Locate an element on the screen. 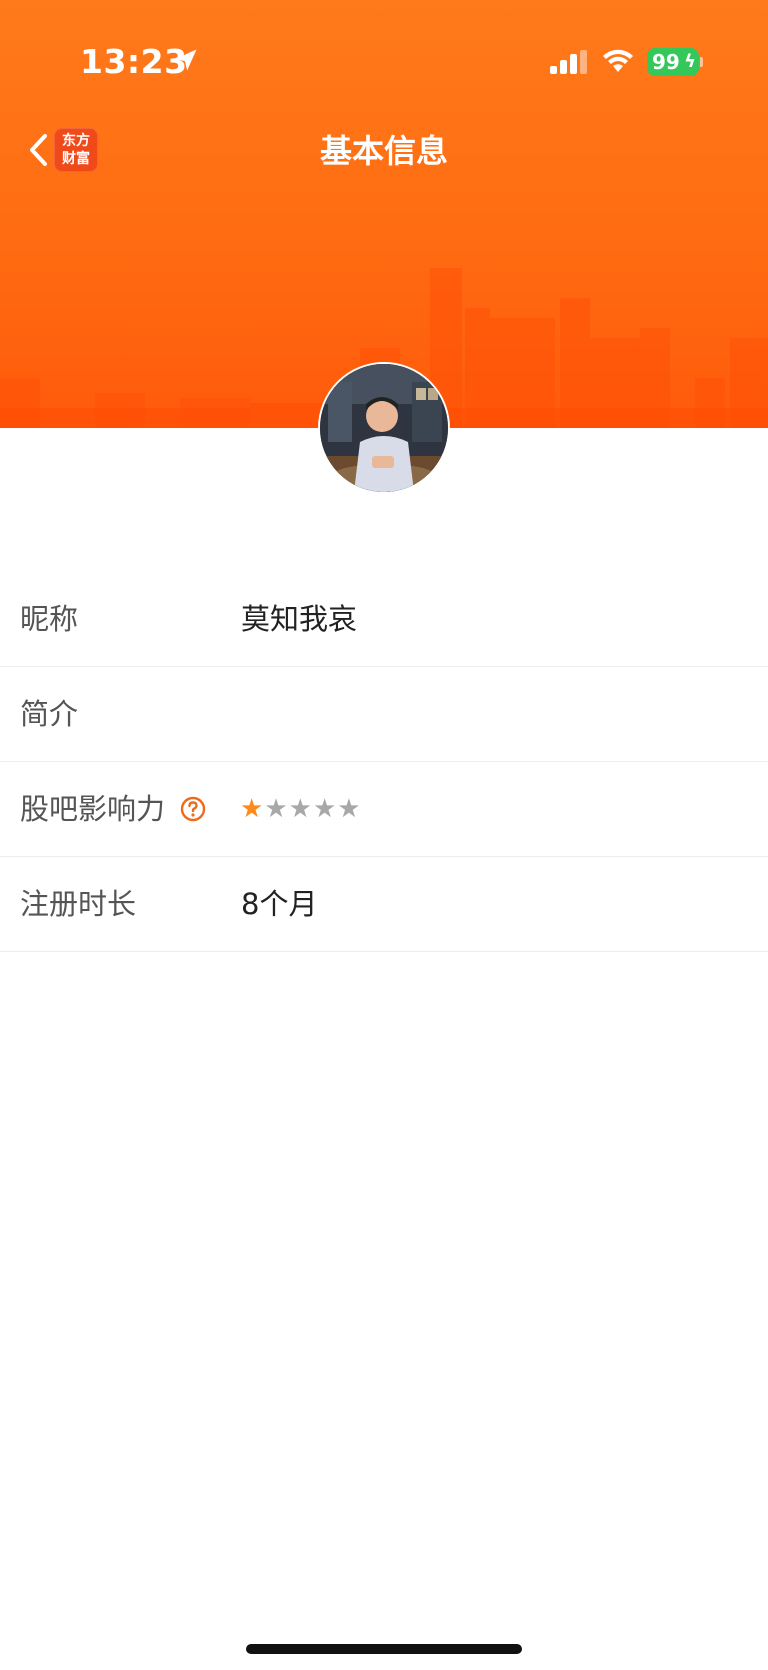 Image resolution: width=768 pixels, height=1670 pixels. battery-cap is located at coordinates (701, 62).